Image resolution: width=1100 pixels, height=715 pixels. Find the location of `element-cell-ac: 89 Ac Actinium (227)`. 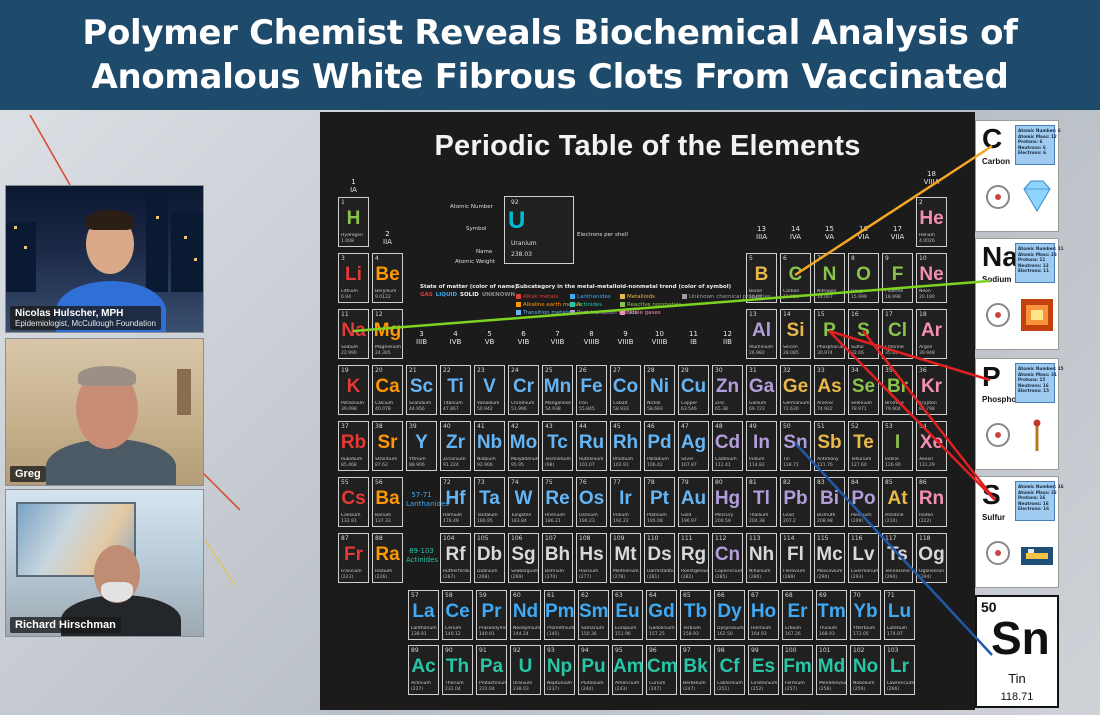

element-cell-ac: 89 Ac Actinium (227) is located at coordinates (423, 670).